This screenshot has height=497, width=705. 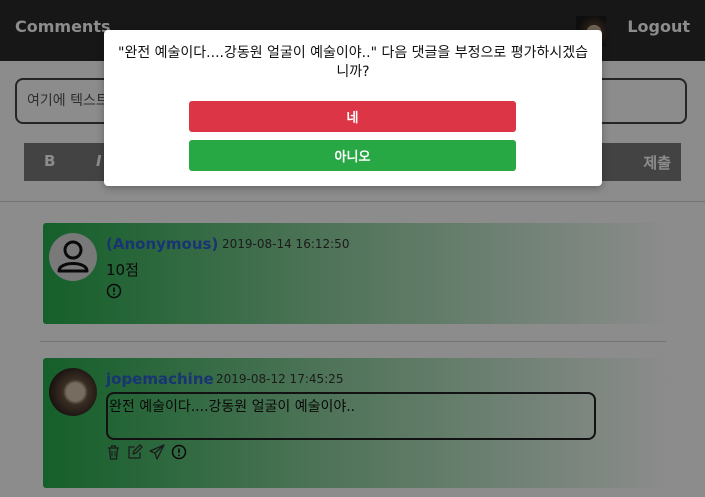 I want to click on confirm-yes-button: 네, so click(x=352, y=116).